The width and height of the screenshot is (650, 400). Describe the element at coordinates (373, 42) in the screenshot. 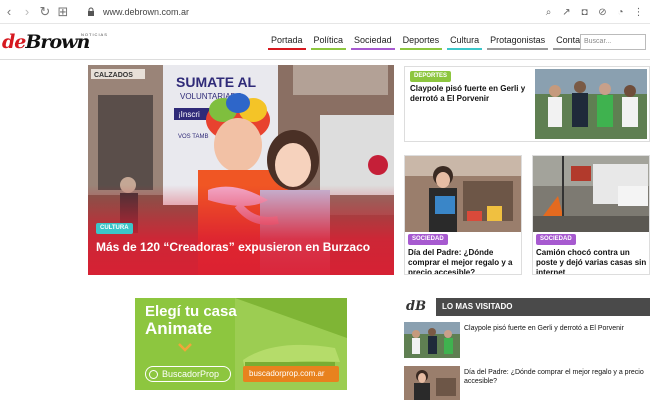

I see `menu-item-sociedad: Sociedad` at that location.